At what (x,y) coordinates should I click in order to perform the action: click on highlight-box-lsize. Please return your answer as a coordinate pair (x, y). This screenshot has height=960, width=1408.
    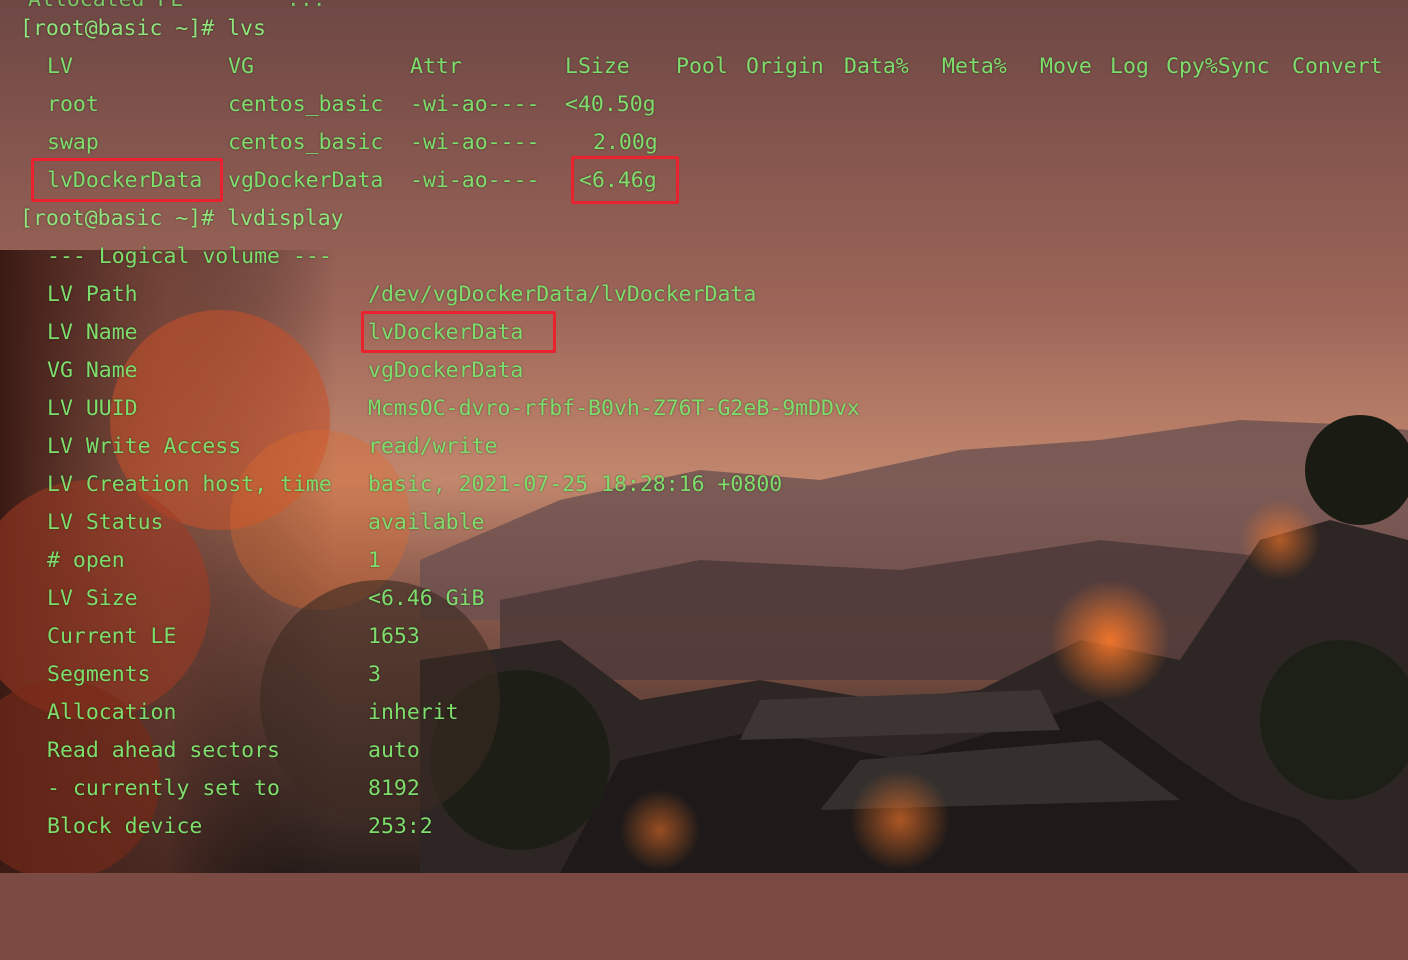
    Looking at the image, I should click on (625, 180).